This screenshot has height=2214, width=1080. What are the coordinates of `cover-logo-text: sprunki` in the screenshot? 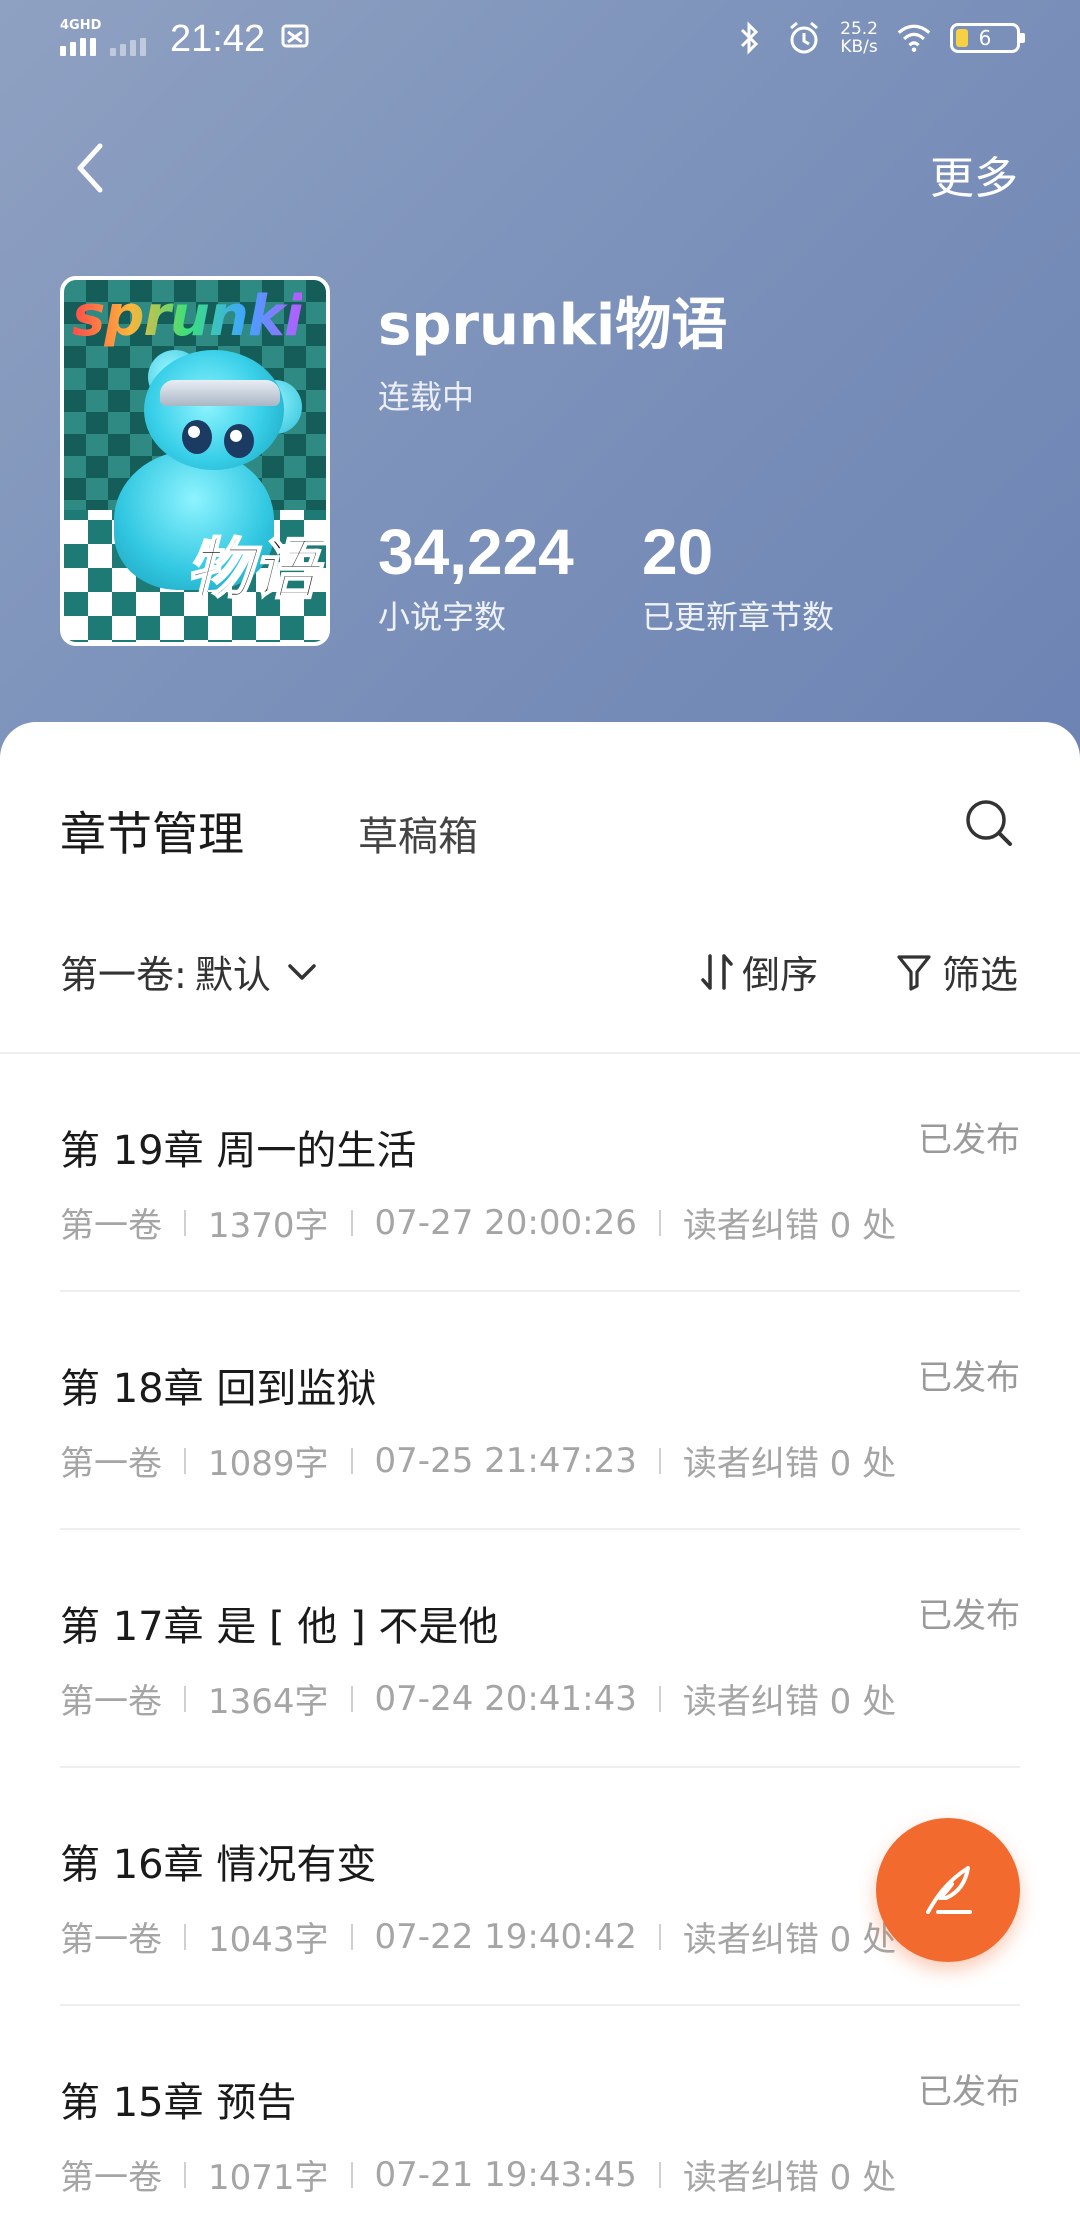 It's located at (187, 316).